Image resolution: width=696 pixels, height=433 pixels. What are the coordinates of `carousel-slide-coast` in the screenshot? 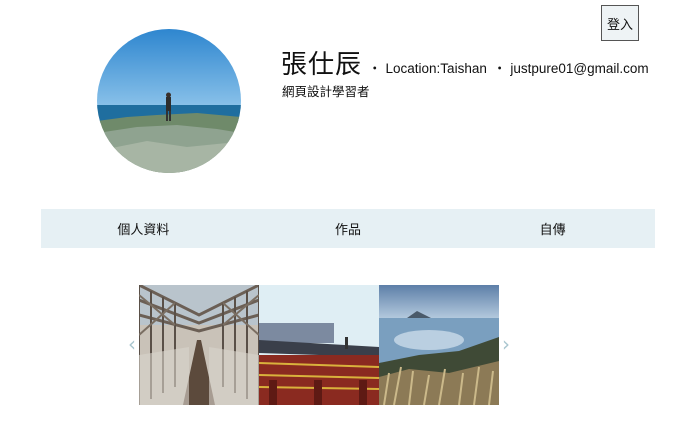 It's located at (439, 345).